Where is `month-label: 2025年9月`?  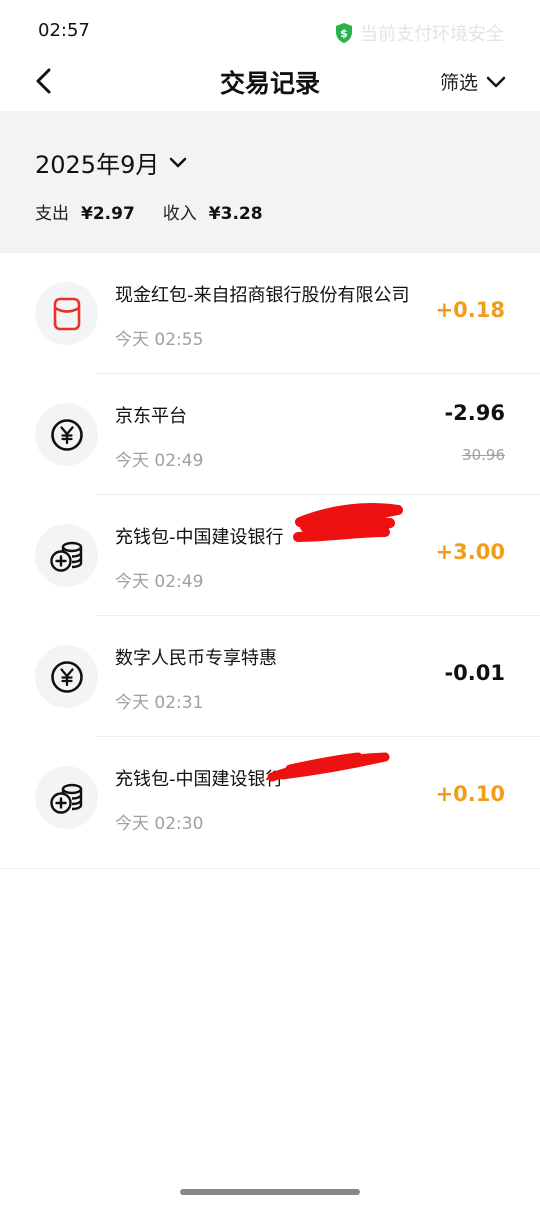 month-label: 2025年9月 is located at coordinates (97, 165).